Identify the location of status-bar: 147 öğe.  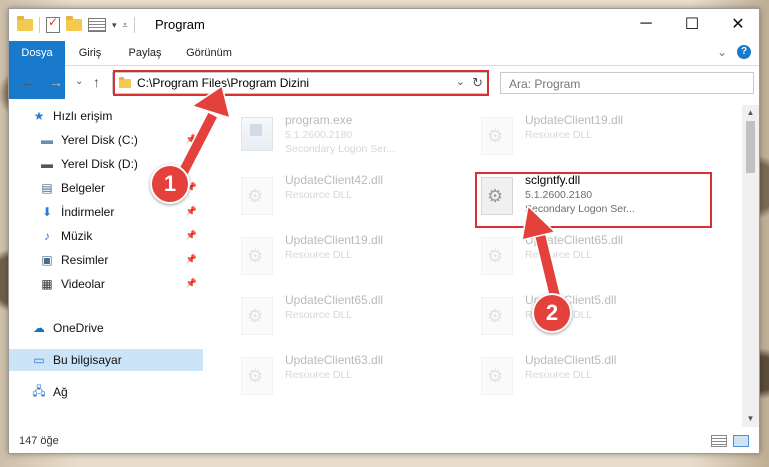
(384, 440).